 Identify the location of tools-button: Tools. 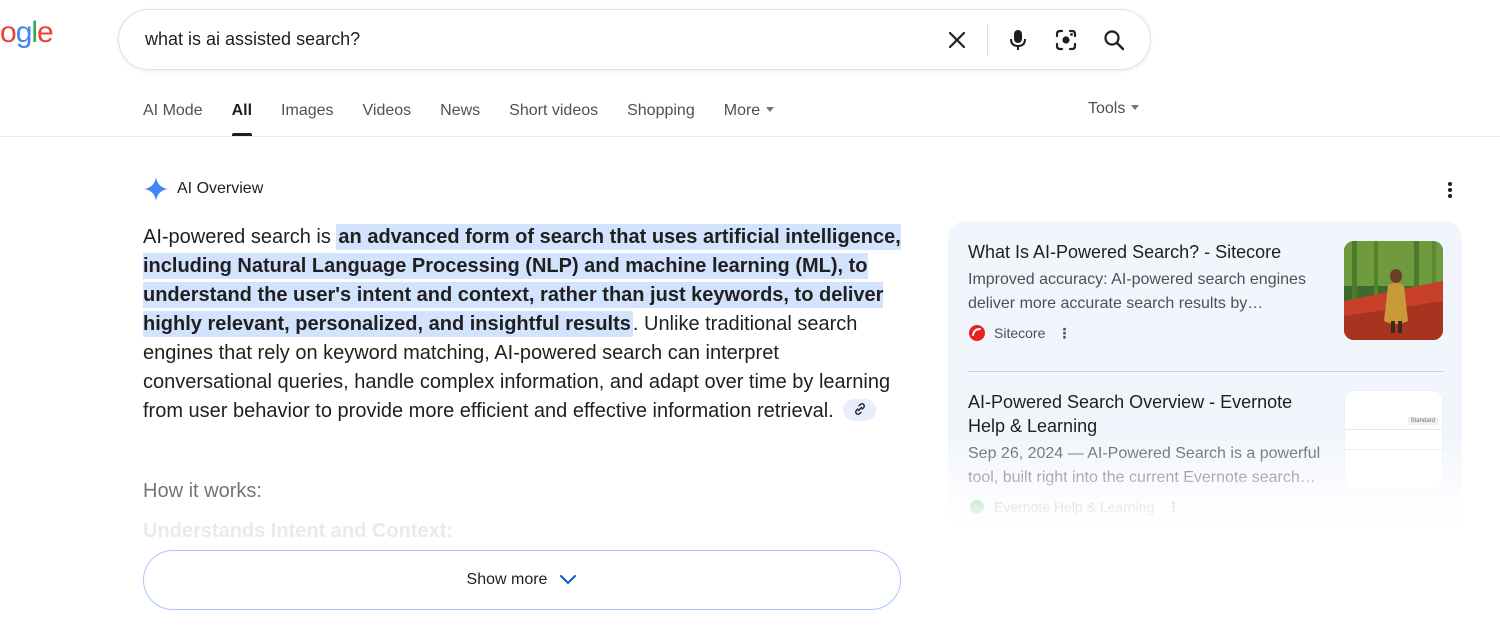
(1114, 109).